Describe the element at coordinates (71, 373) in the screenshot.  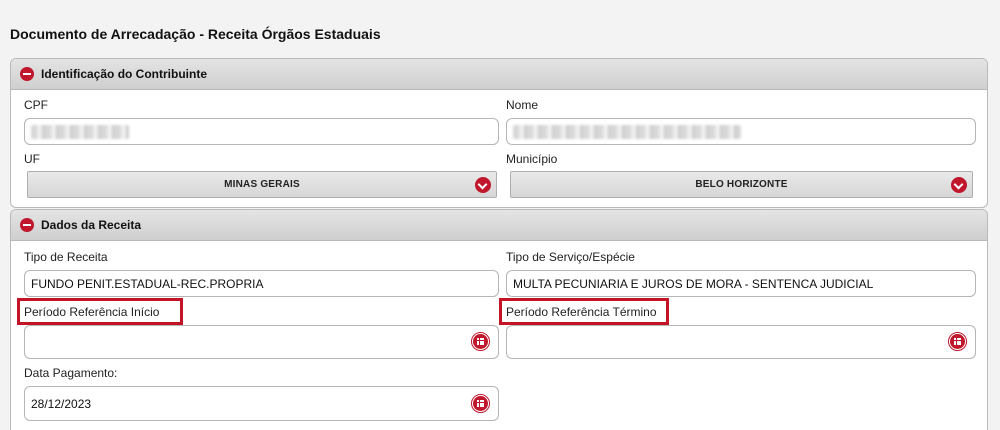
I see `data-pagamento-label: Data Pagamento:` at that location.